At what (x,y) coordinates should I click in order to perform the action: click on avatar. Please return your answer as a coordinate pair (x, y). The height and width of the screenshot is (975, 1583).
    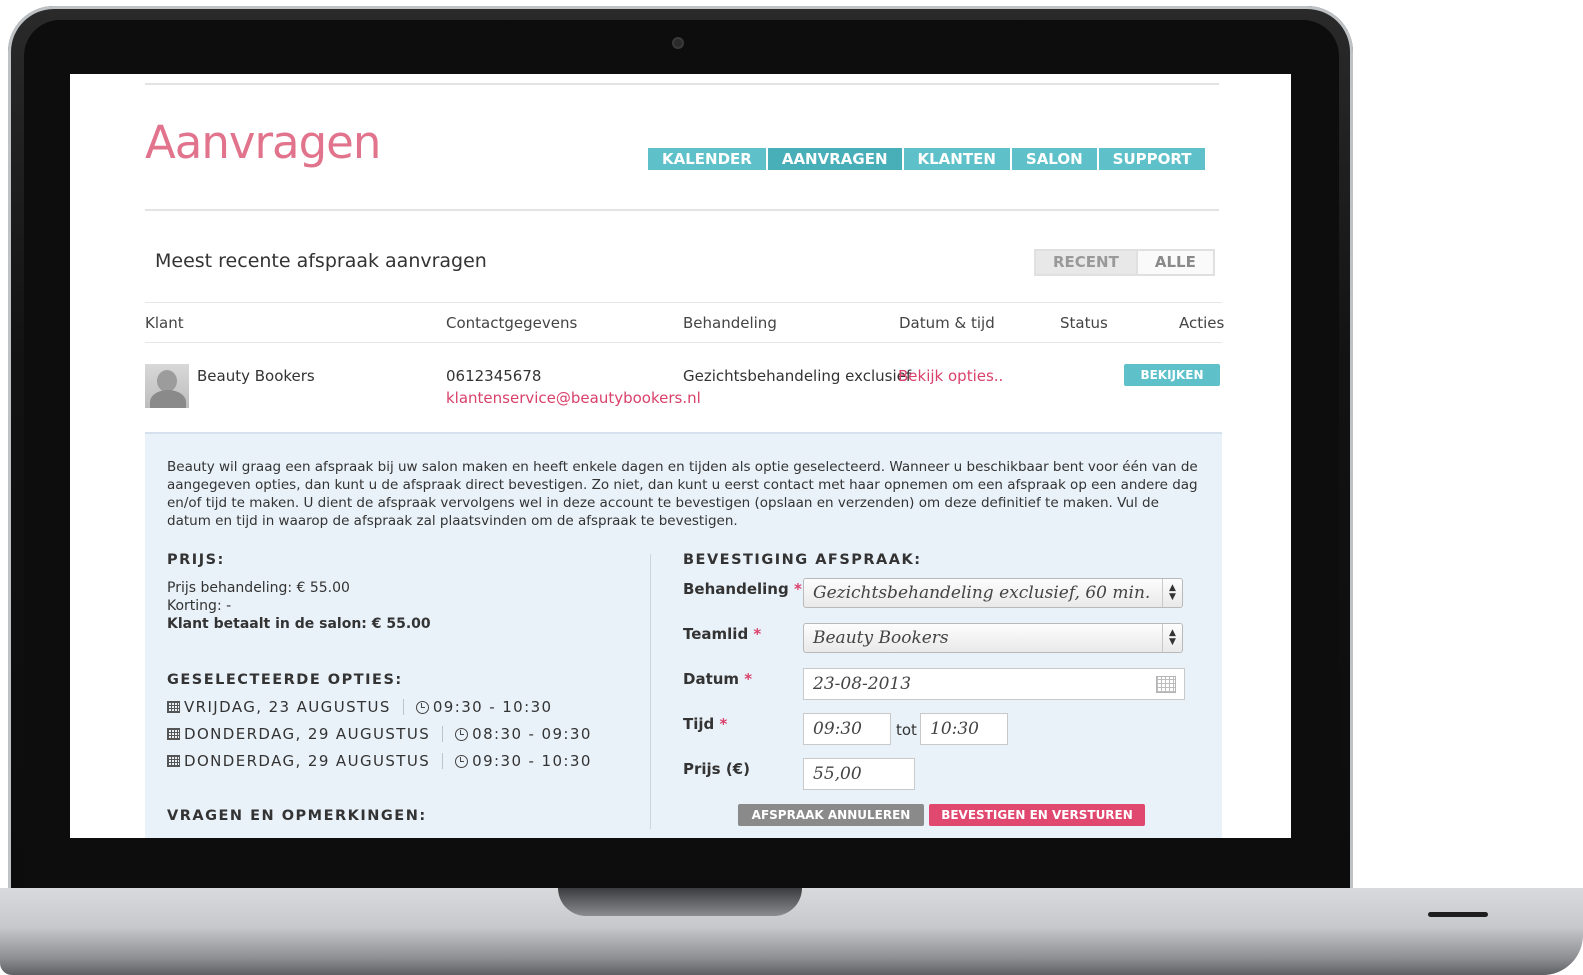
    Looking at the image, I should click on (167, 386).